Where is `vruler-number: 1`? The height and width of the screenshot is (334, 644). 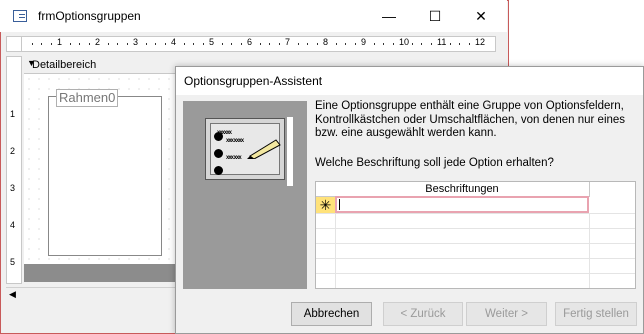 vruler-number: 1 is located at coordinates (13, 114).